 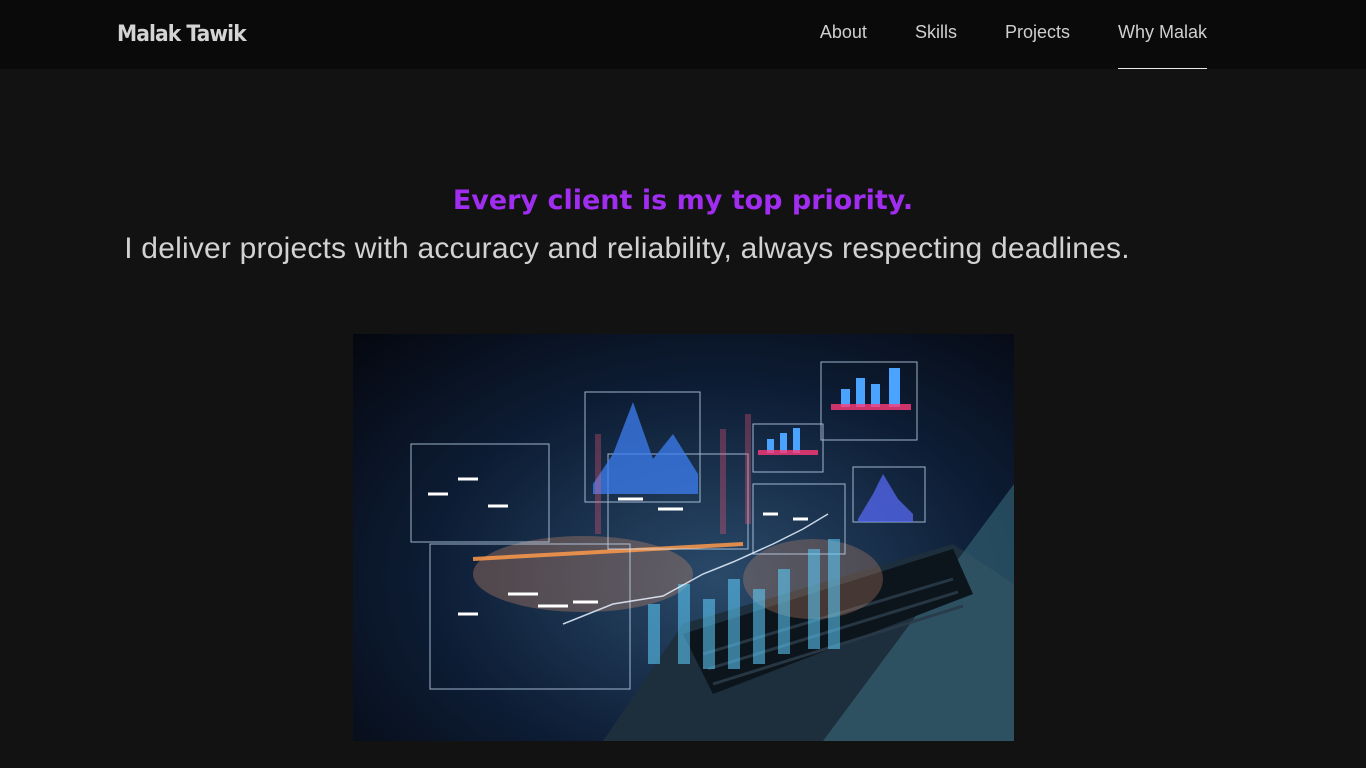 What do you see at coordinates (683, 200) in the screenshot?
I see `section-heading: Every client is my top priority.` at bounding box center [683, 200].